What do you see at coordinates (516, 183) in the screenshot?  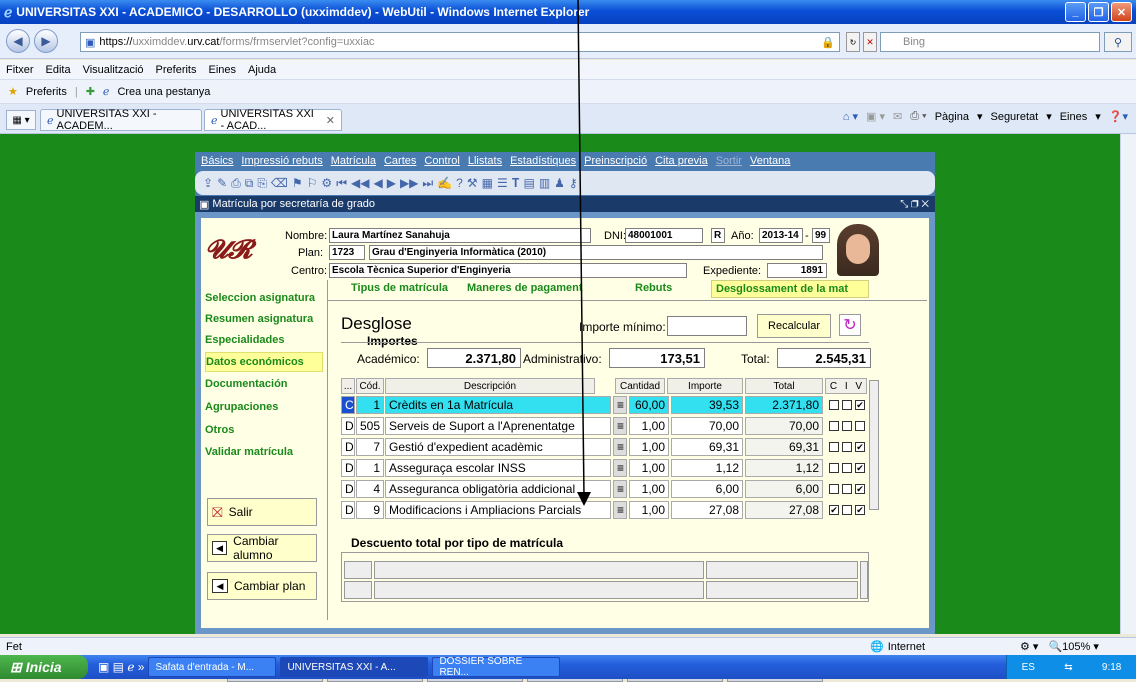 I see `t-icon: 𝐓` at bounding box center [516, 183].